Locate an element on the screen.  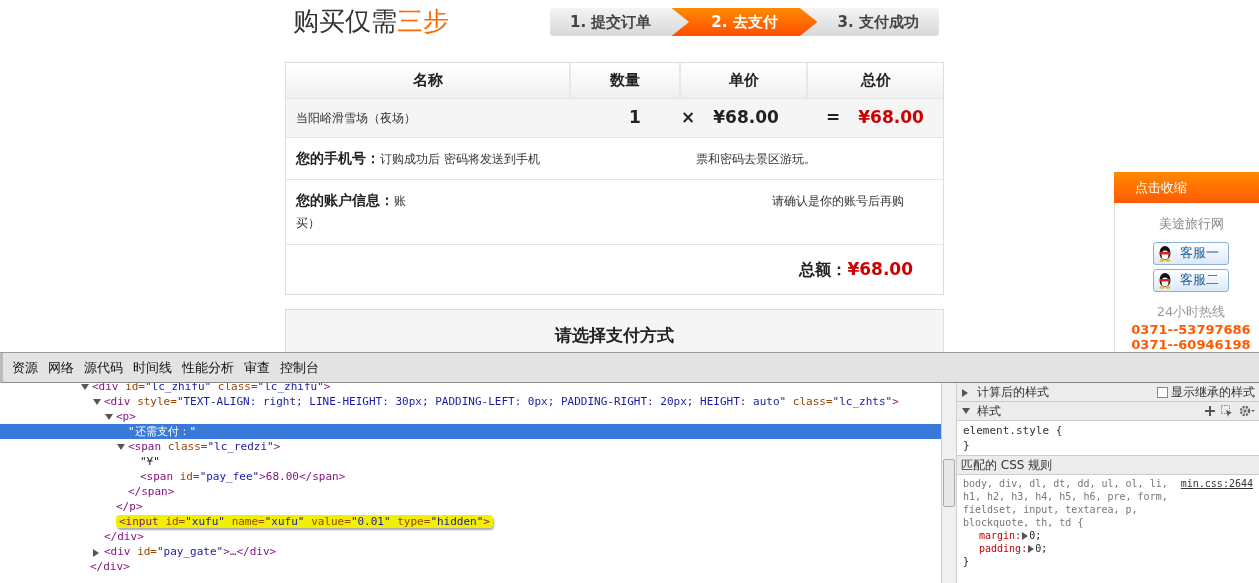
panel-header: 计算后的样式 显示继承的样式 is located at coordinates (1108, 392).